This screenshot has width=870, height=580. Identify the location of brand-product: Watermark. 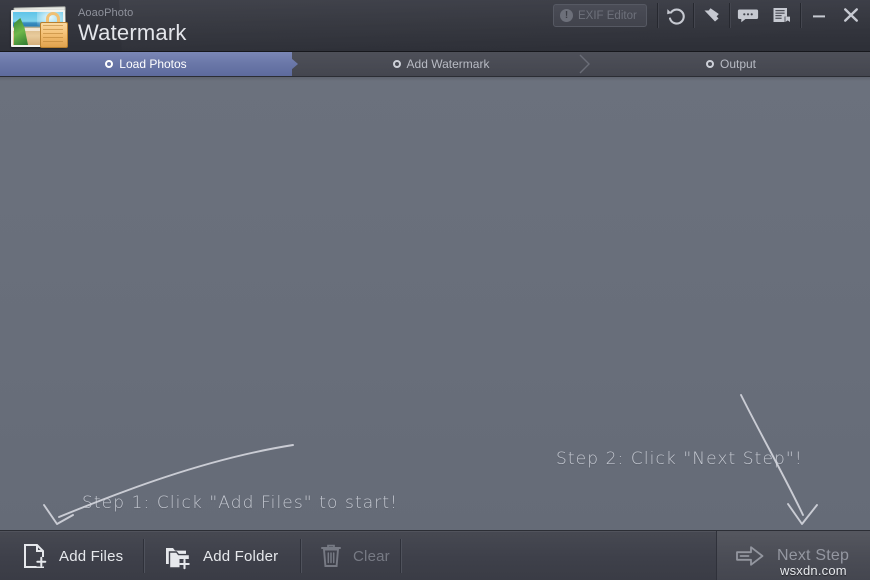
(132, 32).